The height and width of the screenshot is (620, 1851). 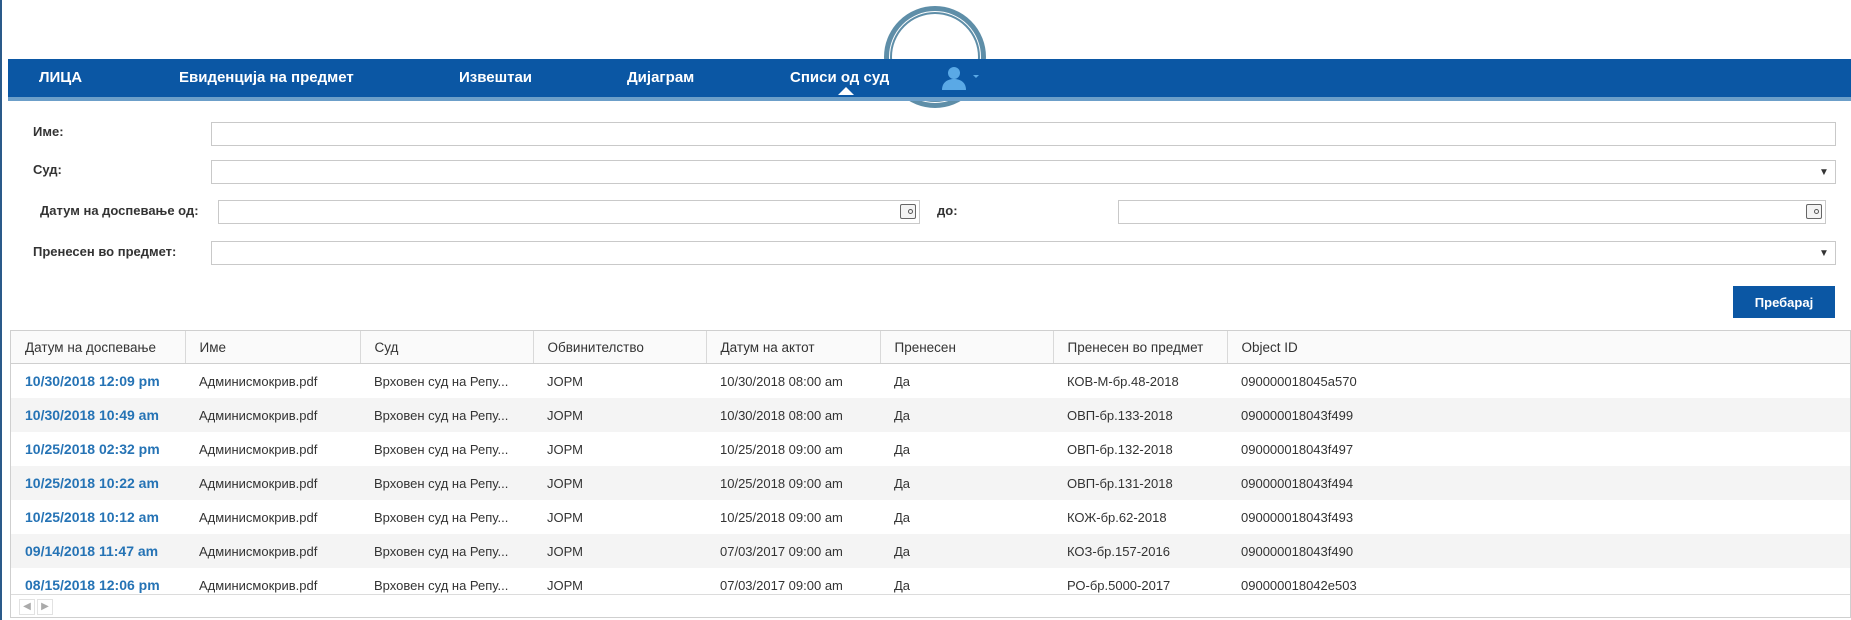 What do you see at coordinates (1472, 212) in the screenshot?
I see `due-to-date-field` at bounding box center [1472, 212].